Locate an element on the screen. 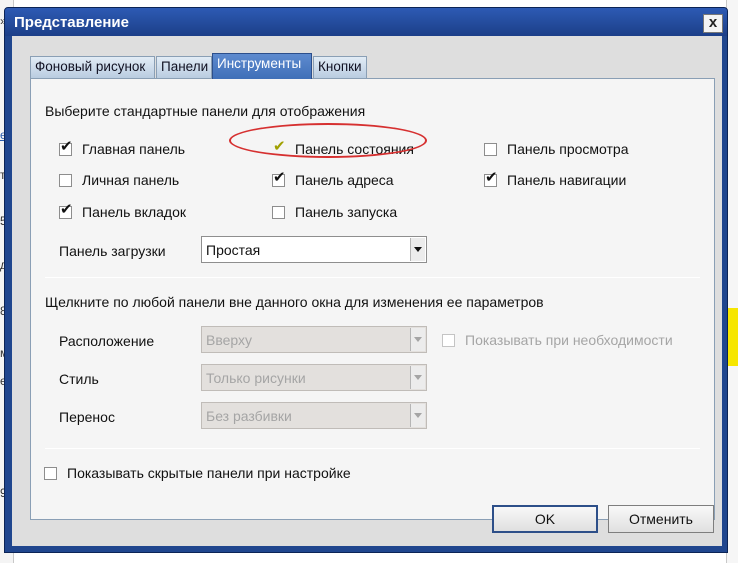  ok-button: OK is located at coordinates (545, 519).